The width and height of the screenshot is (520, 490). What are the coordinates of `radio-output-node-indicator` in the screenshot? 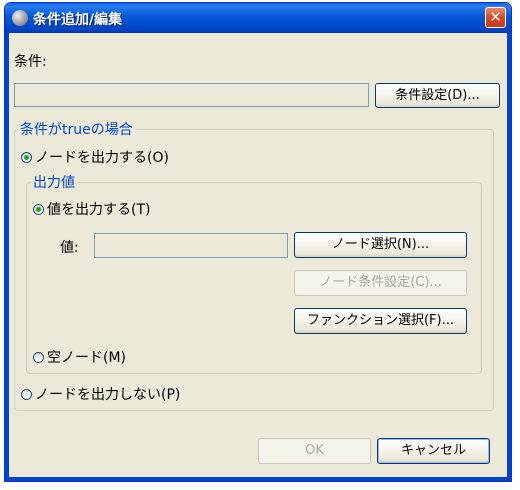 It's located at (26, 157).